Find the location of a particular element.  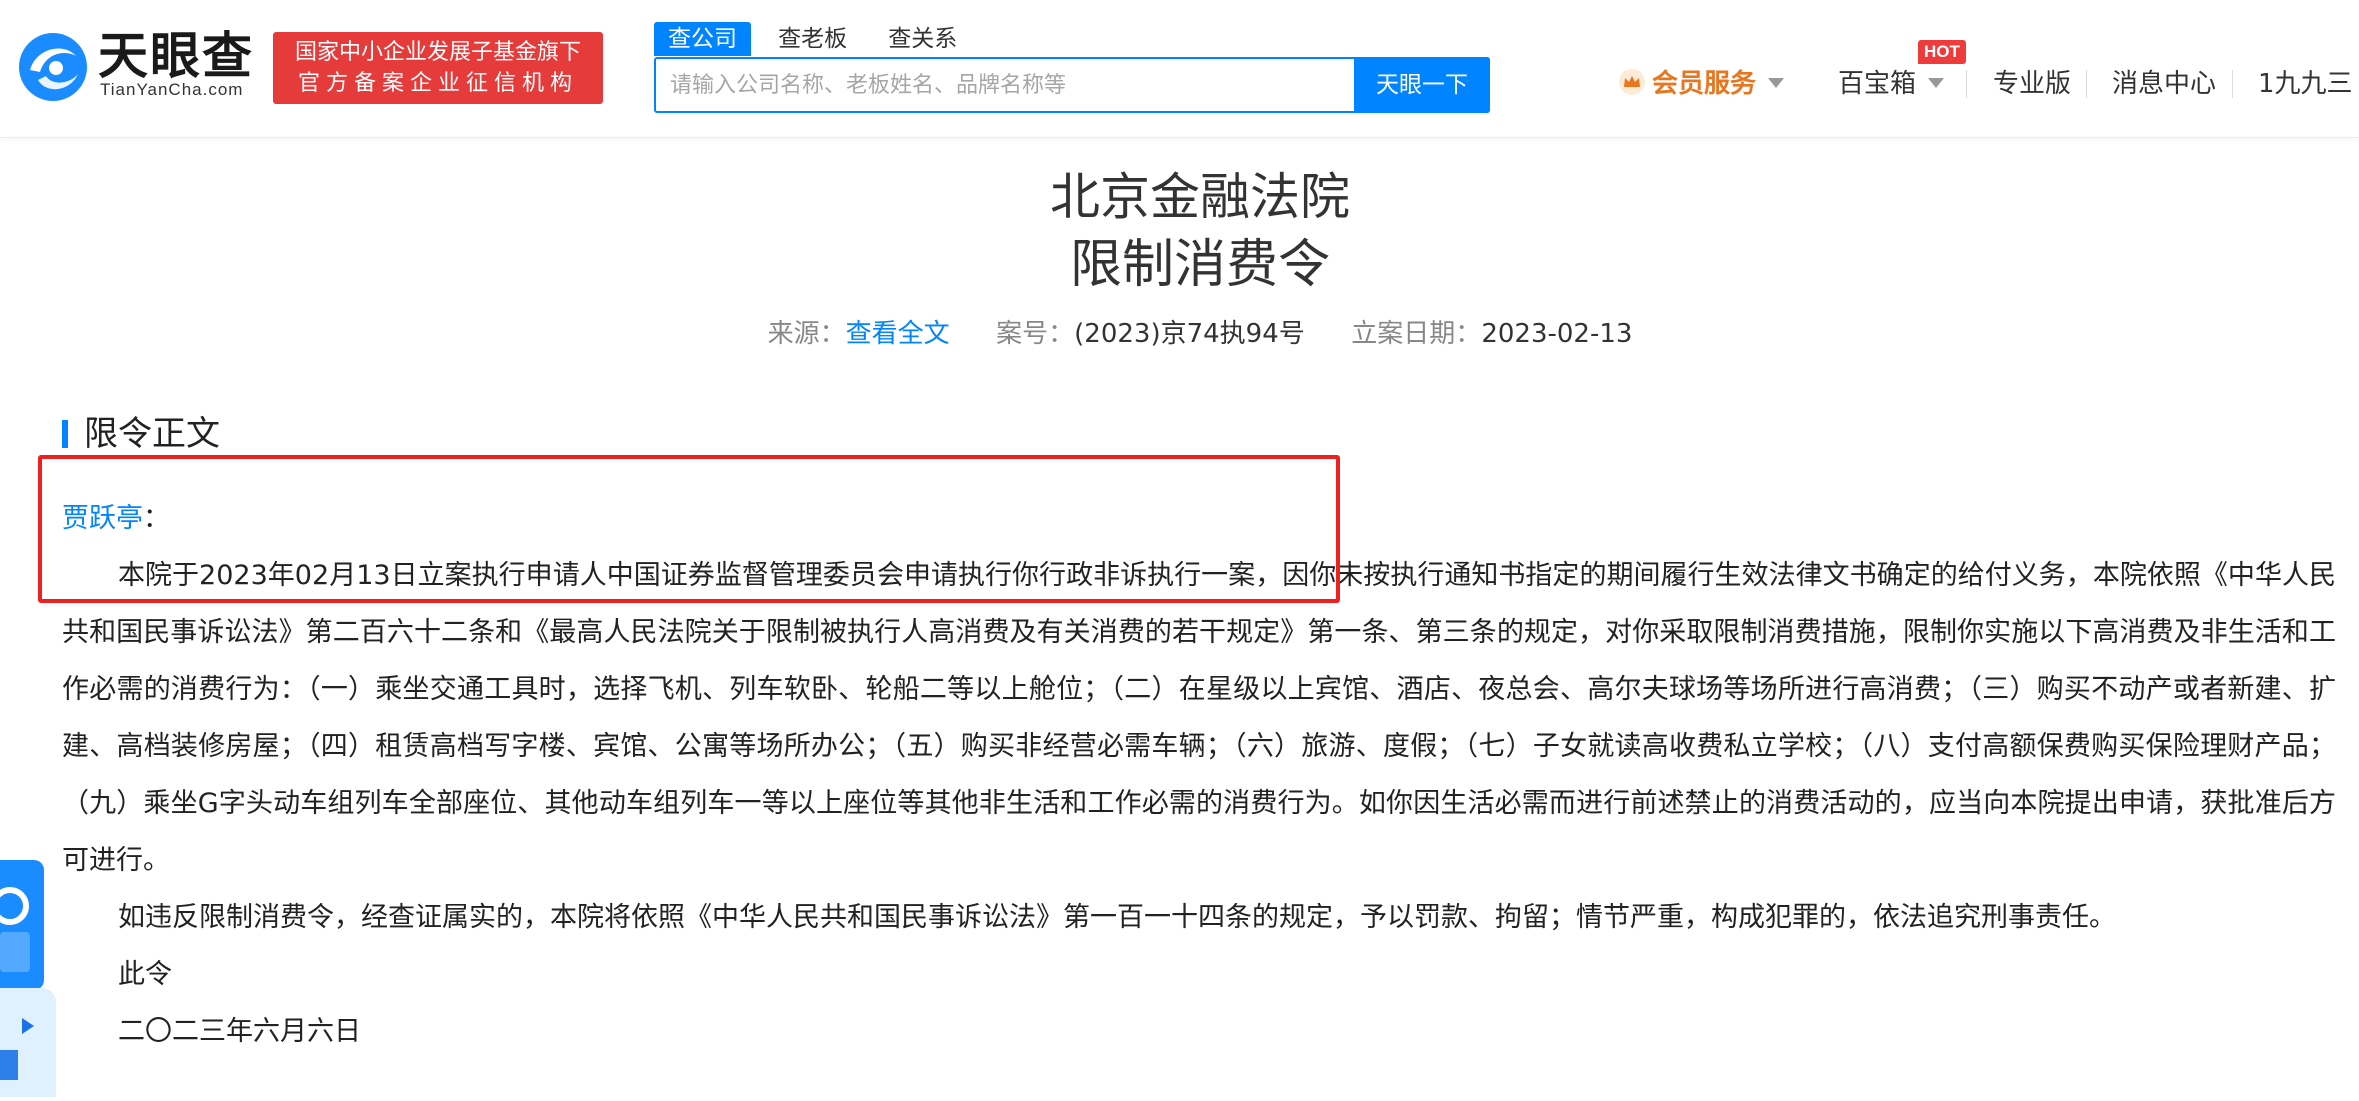

source-label: 来源： is located at coordinates (806, 334).